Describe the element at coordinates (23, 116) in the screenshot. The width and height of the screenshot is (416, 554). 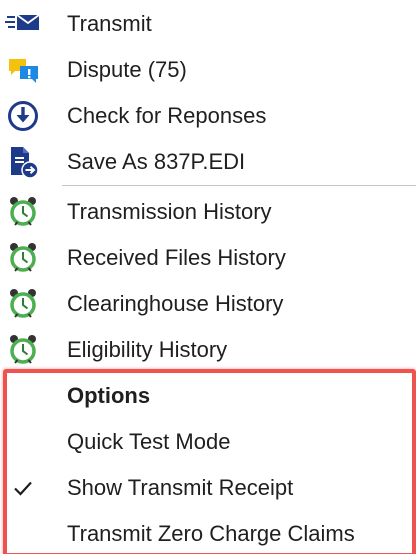
I see `download-circle-icon` at that location.